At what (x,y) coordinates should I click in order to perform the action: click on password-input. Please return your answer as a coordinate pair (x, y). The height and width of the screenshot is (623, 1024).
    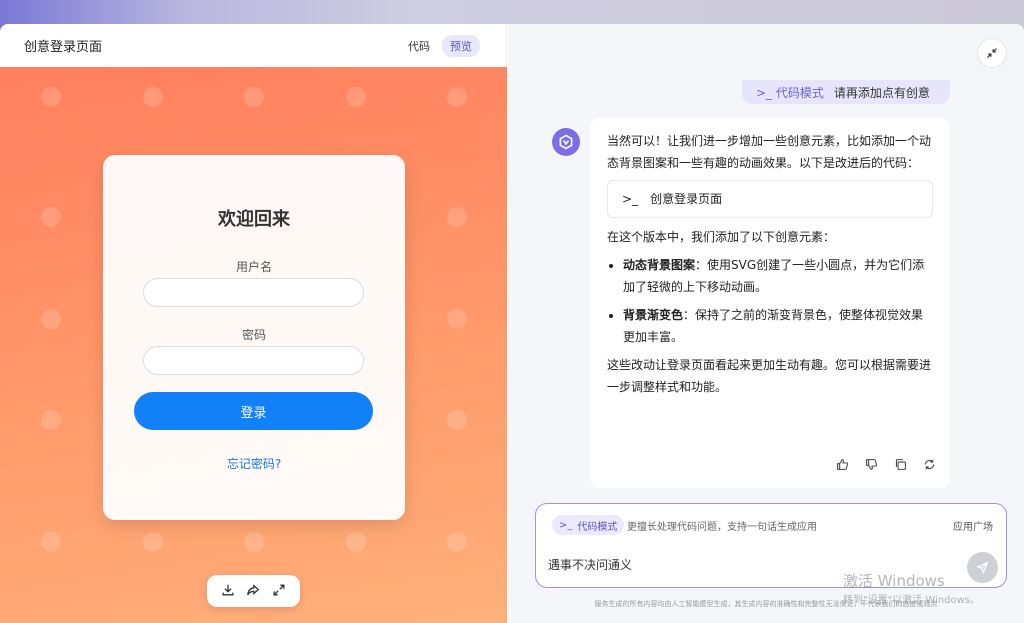
    Looking at the image, I should click on (253, 360).